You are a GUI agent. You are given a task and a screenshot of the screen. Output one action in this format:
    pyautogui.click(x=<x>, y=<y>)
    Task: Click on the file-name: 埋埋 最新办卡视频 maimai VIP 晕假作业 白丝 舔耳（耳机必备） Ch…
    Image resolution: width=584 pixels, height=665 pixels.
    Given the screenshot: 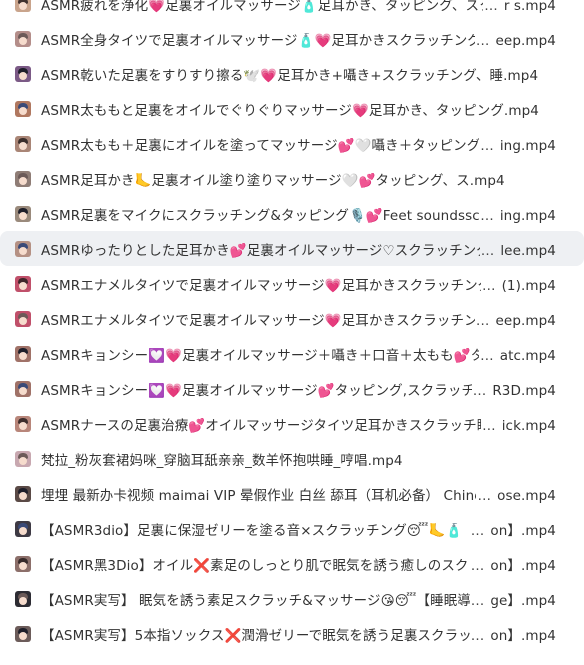 What is the action you would take?
    pyautogui.click(x=298, y=494)
    